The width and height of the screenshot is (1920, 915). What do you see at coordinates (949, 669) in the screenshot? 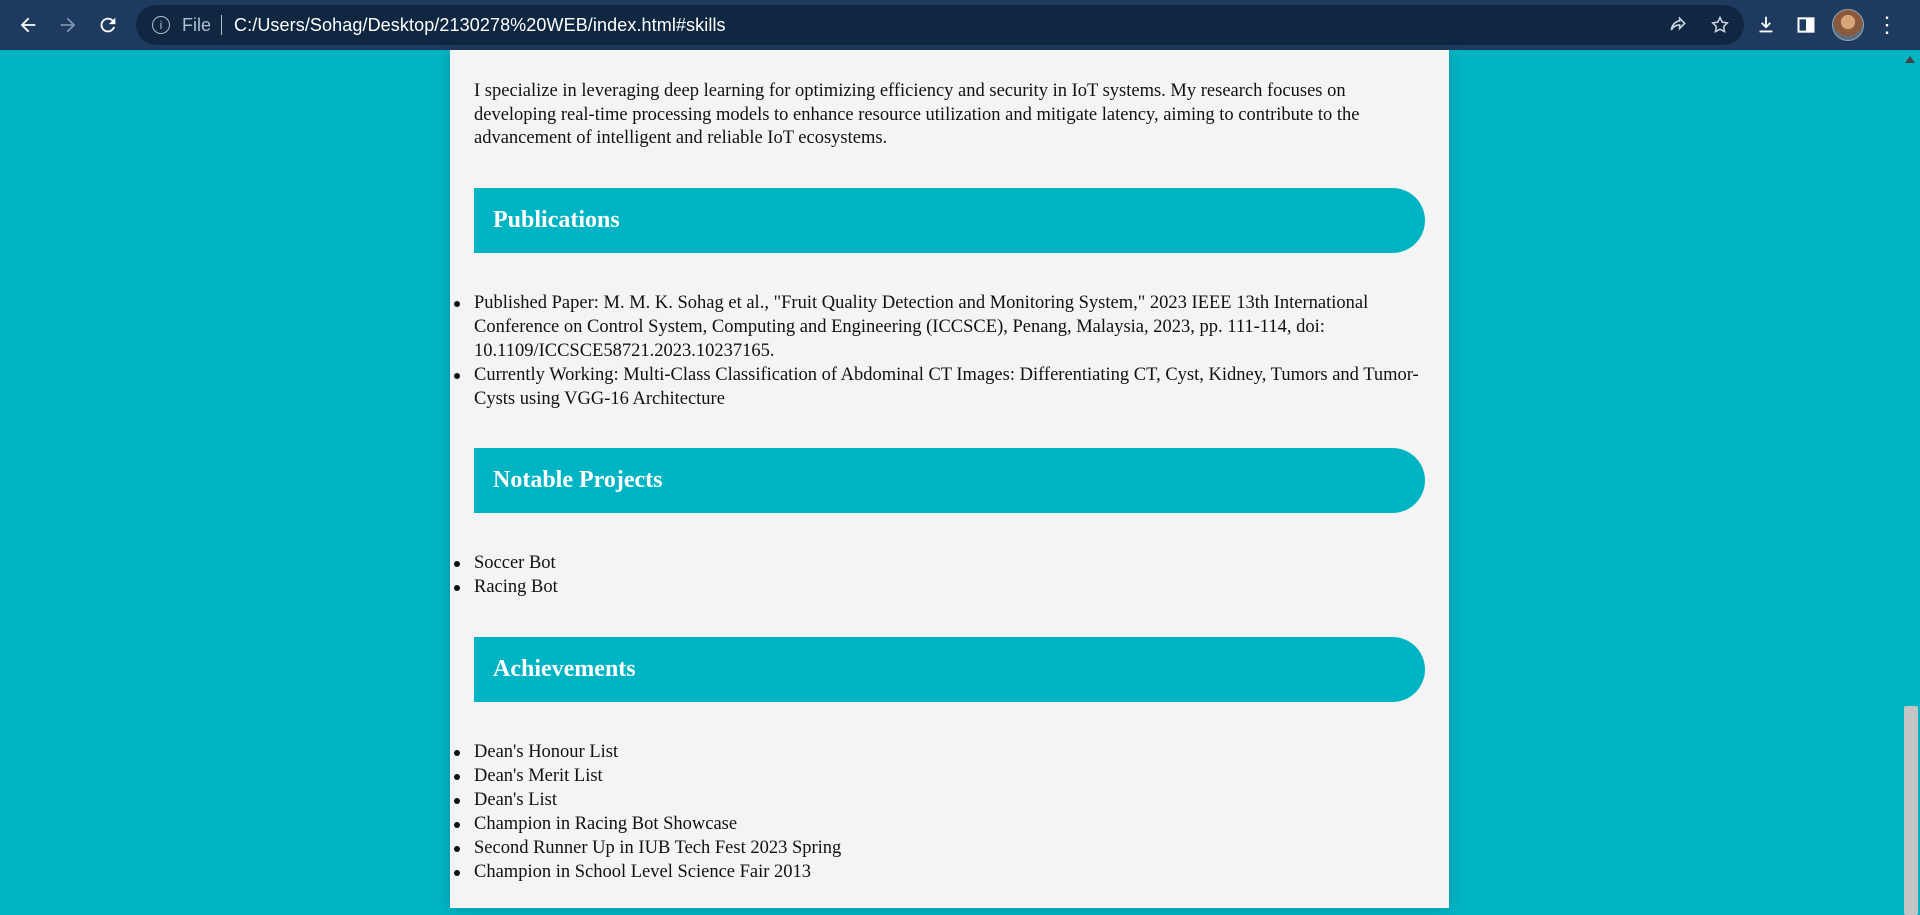
I see `section-header-achievements: Achievements` at bounding box center [949, 669].